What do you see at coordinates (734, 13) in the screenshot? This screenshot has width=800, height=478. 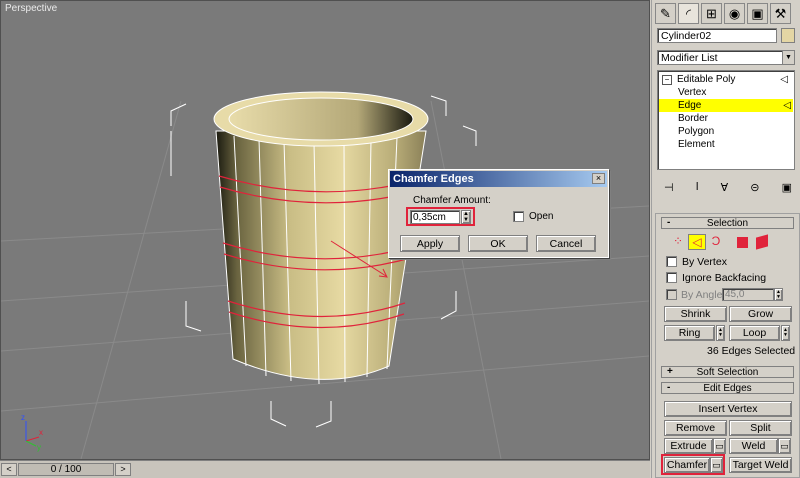 I see `motion-tab-icon: ◉` at bounding box center [734, 13].